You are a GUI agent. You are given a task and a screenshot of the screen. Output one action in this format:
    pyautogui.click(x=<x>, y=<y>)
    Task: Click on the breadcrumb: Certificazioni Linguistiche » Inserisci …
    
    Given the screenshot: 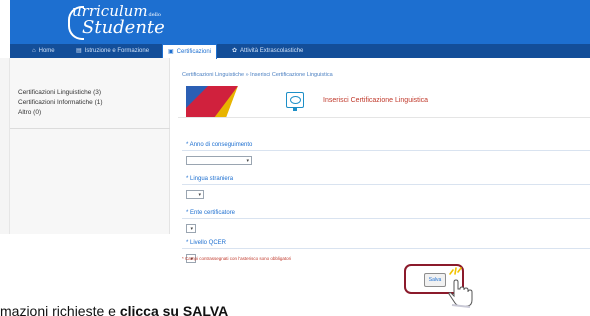 What is the action you would take?
    pyautogui.click(x=257, y=75)
    